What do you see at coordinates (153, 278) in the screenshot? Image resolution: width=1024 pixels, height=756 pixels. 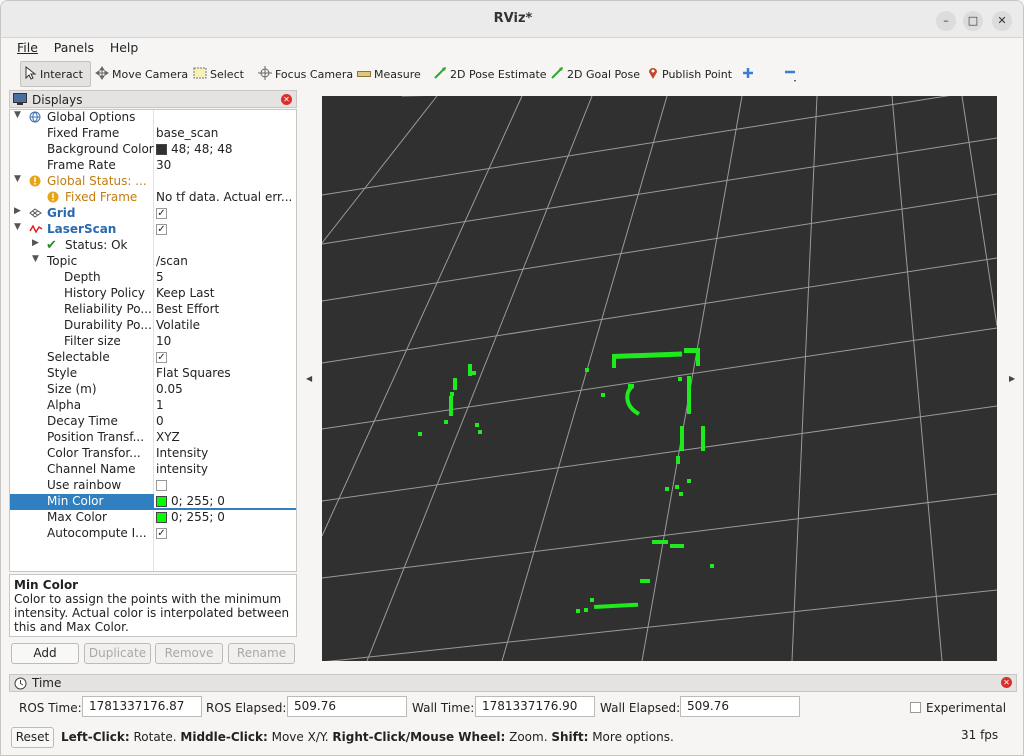 I see `tree-row-depth: Depth 5` at bounding box center [153, 278].